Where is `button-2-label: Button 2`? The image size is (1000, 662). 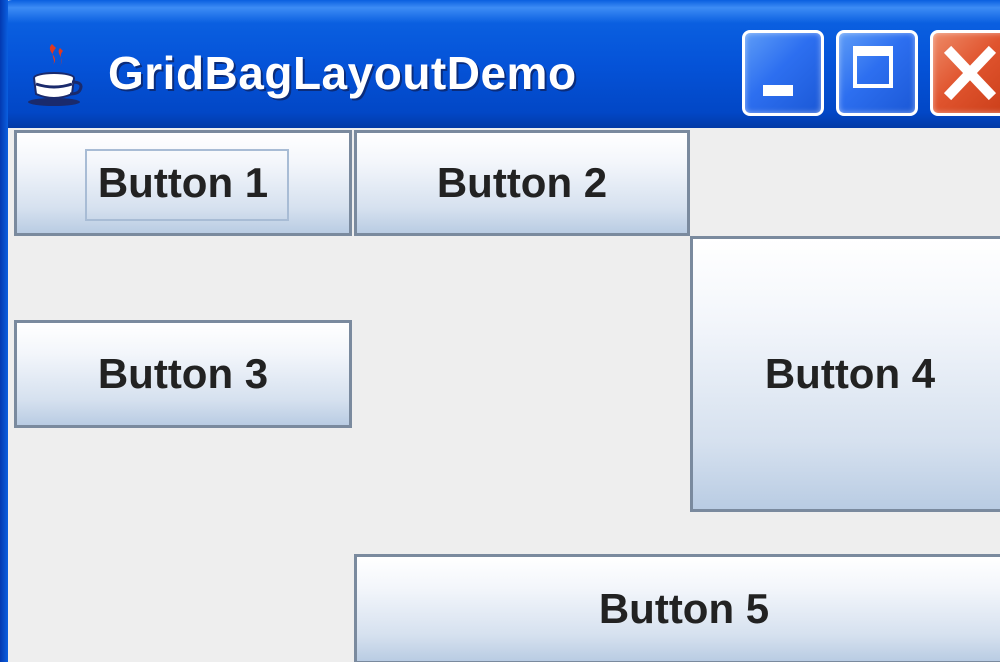 button-2-label: Button 2 is located at coordinates (522, 182).